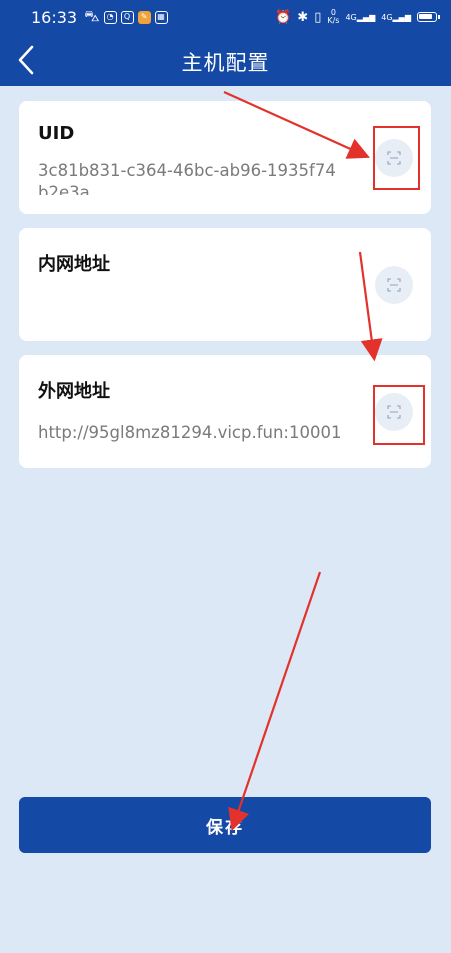 The width and height of the screenshot is (451, 953). What do you see at coordinates (396, 17) in the screenshot?
I see `signal-2-icon: 4G▂▄▆` at bounding box center [396, 17].